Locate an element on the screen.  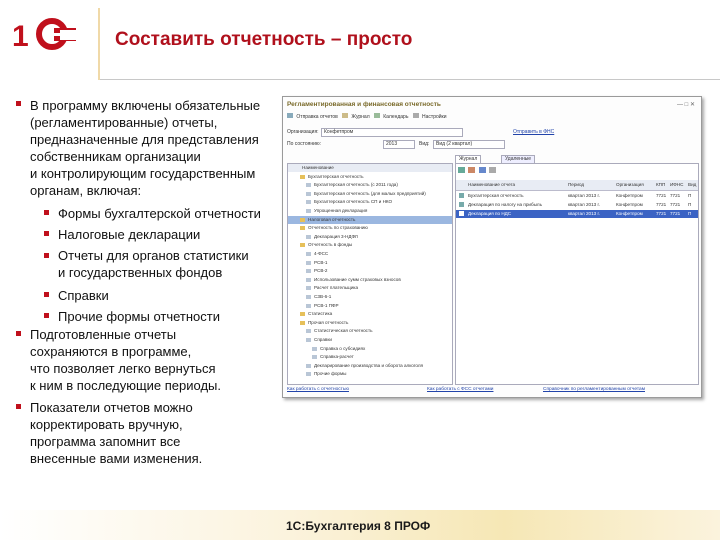
tree-item-label: Бухгалтерская отчетность СП и НКО is located at coordinates (353, 202).